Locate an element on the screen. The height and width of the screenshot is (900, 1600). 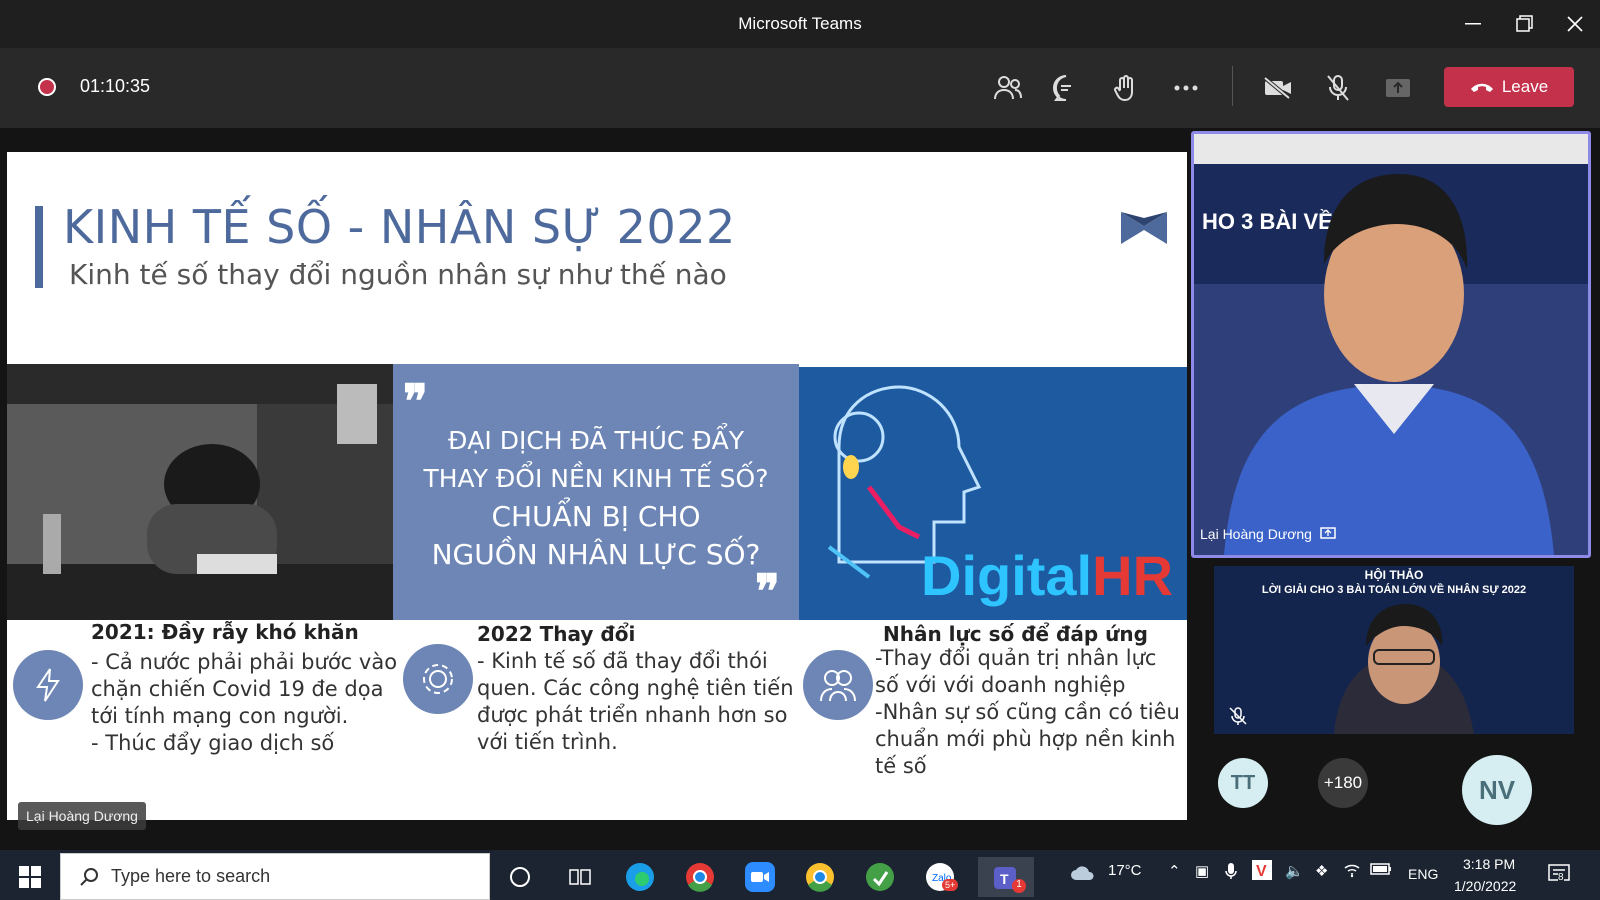
screen-share-icon is located at coordinates (1328, 533).